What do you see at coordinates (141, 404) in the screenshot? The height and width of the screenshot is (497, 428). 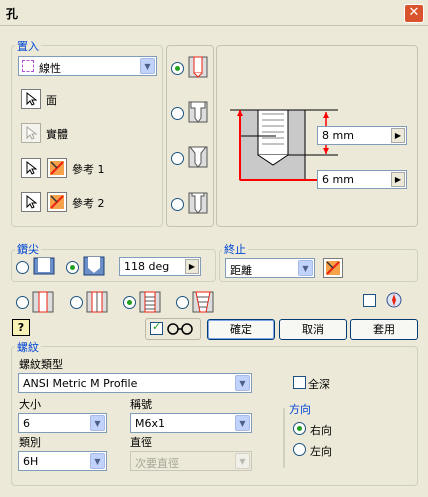 I see `designation-label: 稱號` at bounding box center [141, 404].